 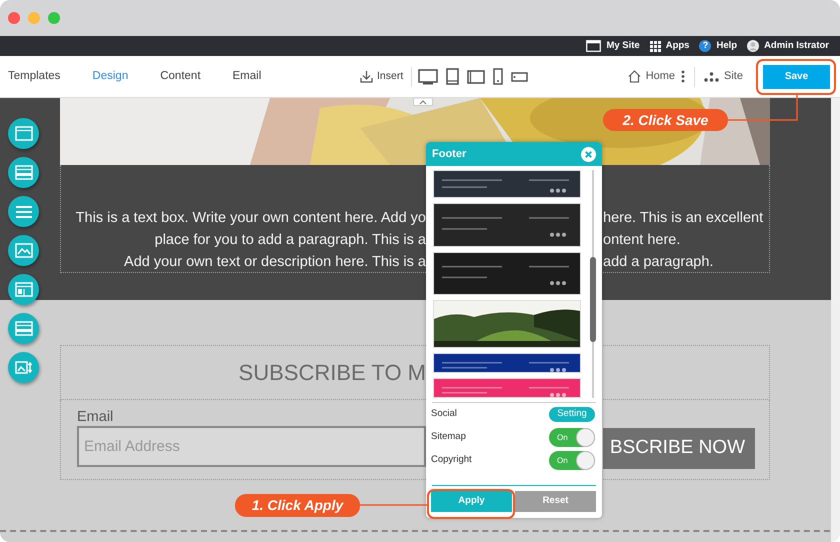 What do you see at coordinates (796, 46) in the screenshot?
I see `top-bar-link: Admin Istrator` at bounding box center [796, 46].